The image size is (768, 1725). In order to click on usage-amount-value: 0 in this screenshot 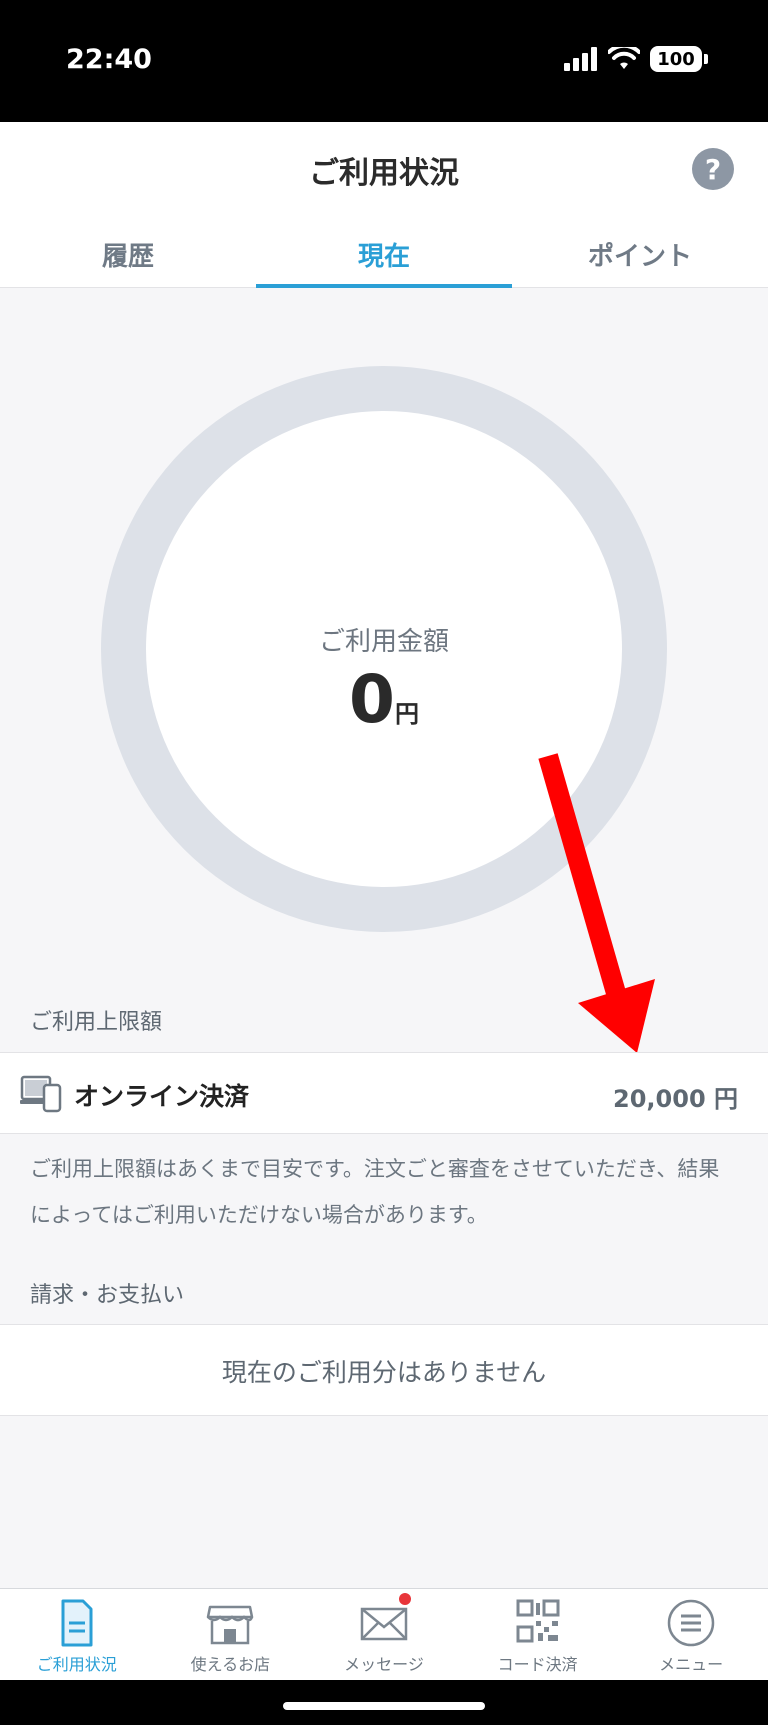, I will do `click(372, 699)`.